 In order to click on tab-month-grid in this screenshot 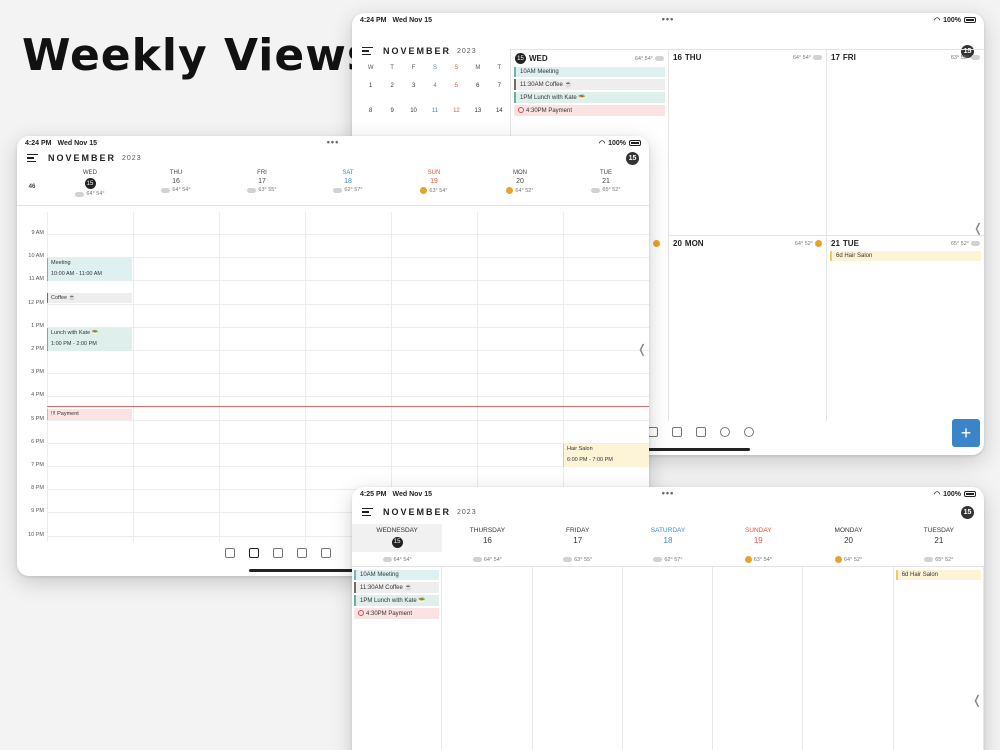, I will do `click(653, 432)`.